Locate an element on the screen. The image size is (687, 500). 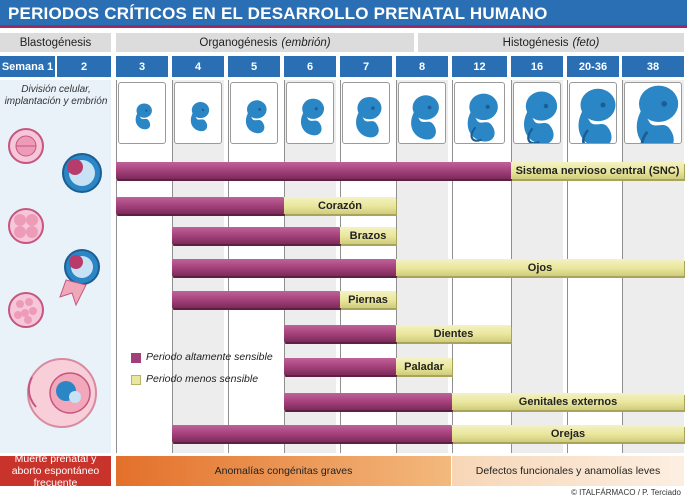
organ-label: Orejas is located at coordinates (568, 433).